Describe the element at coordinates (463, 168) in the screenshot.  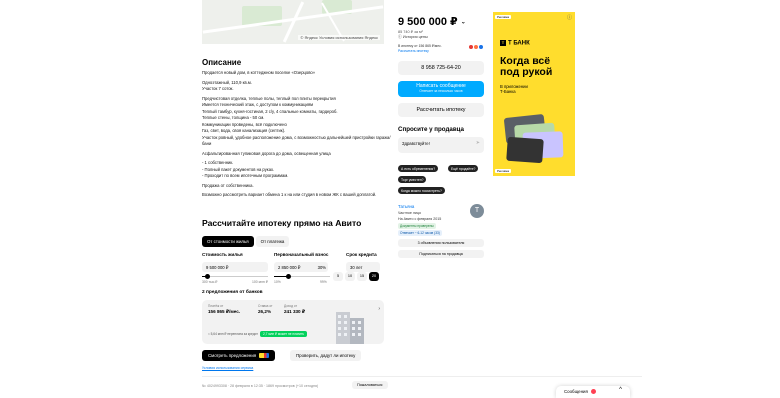
I see `quick-question-chip: Ещё продаёте?` at that location.